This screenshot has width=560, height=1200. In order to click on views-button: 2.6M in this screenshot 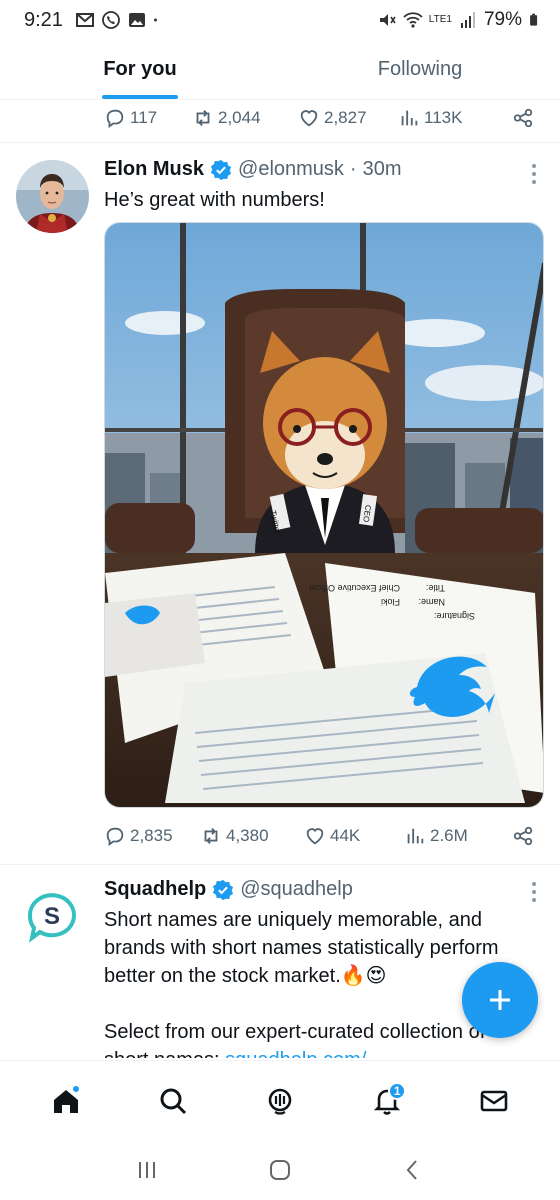, I will do `click(454, 836)`.